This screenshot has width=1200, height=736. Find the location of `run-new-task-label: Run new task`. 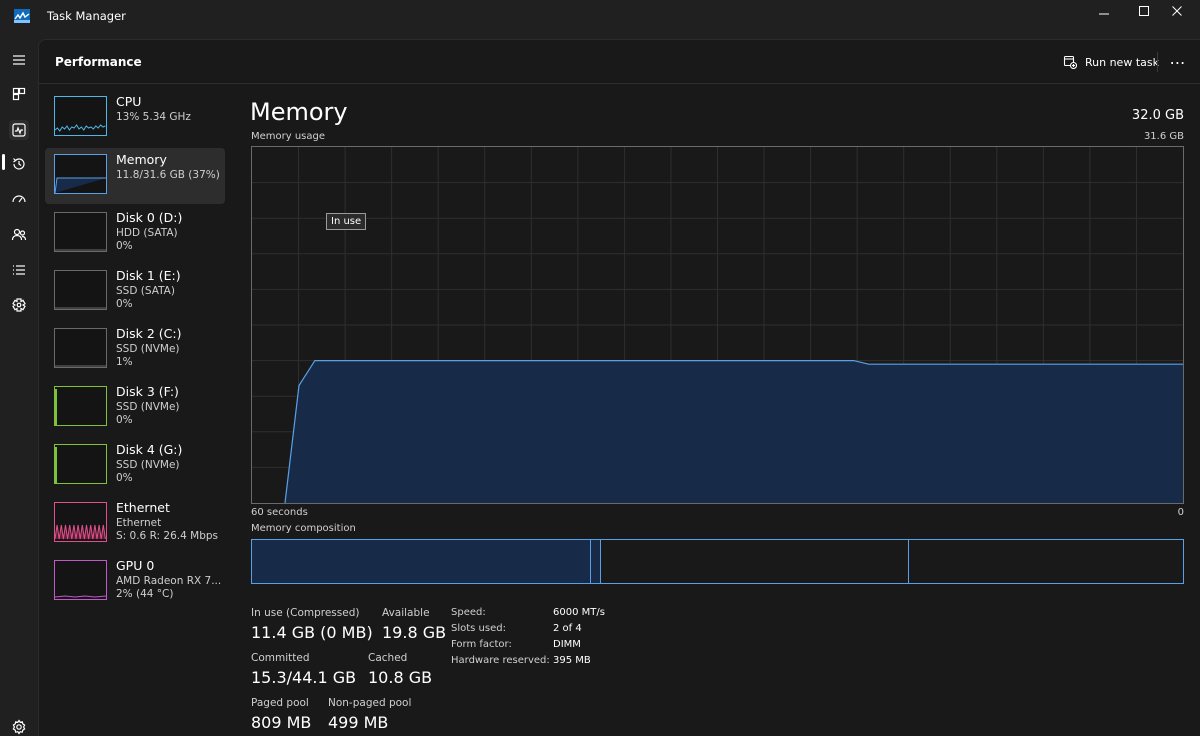

run-new-task-label: Run new task is located at coordinates (1122, 62).